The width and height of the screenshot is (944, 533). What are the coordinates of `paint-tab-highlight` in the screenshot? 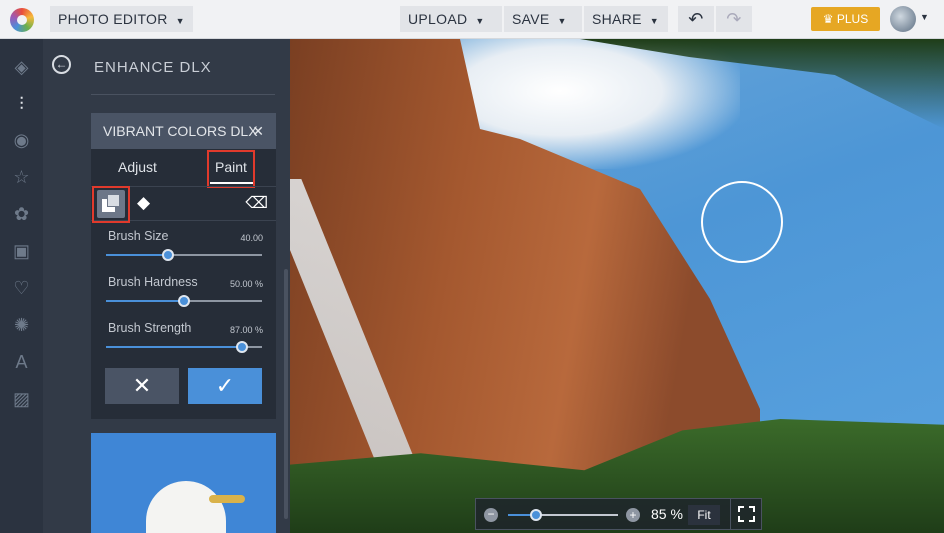 It's located at (231, 169).